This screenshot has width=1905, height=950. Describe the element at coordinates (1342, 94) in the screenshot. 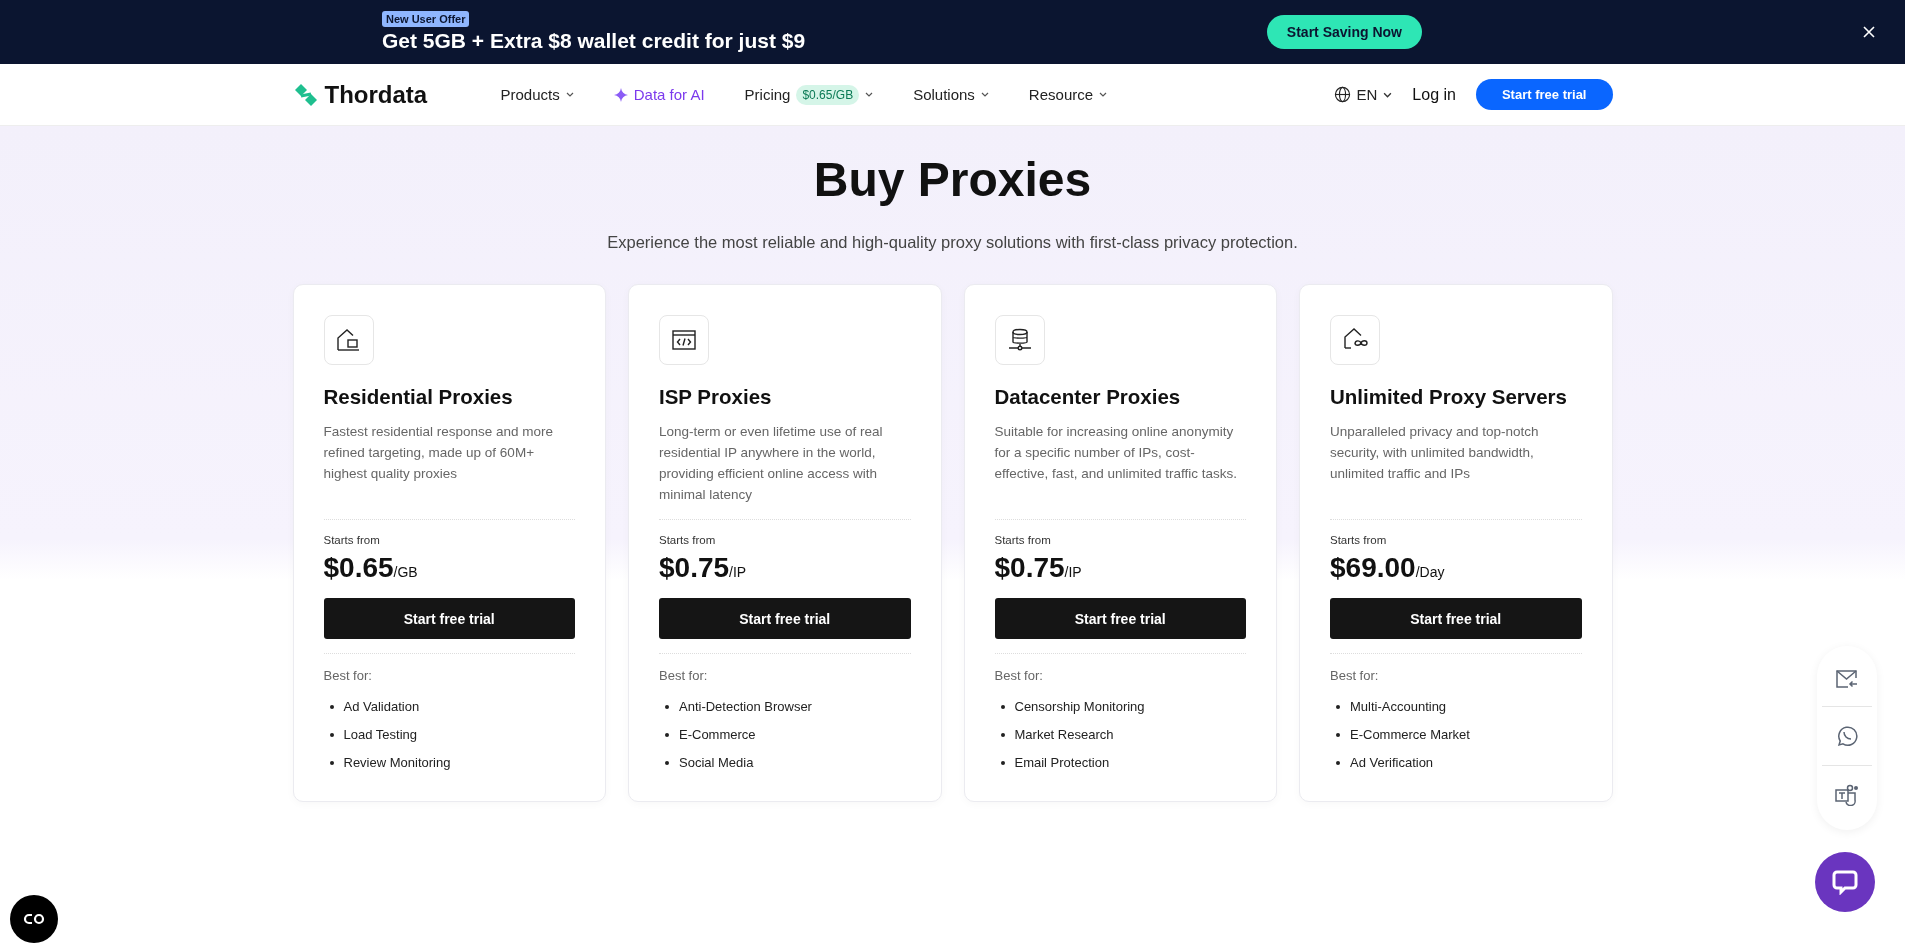

I see `globe-icon` at that location.